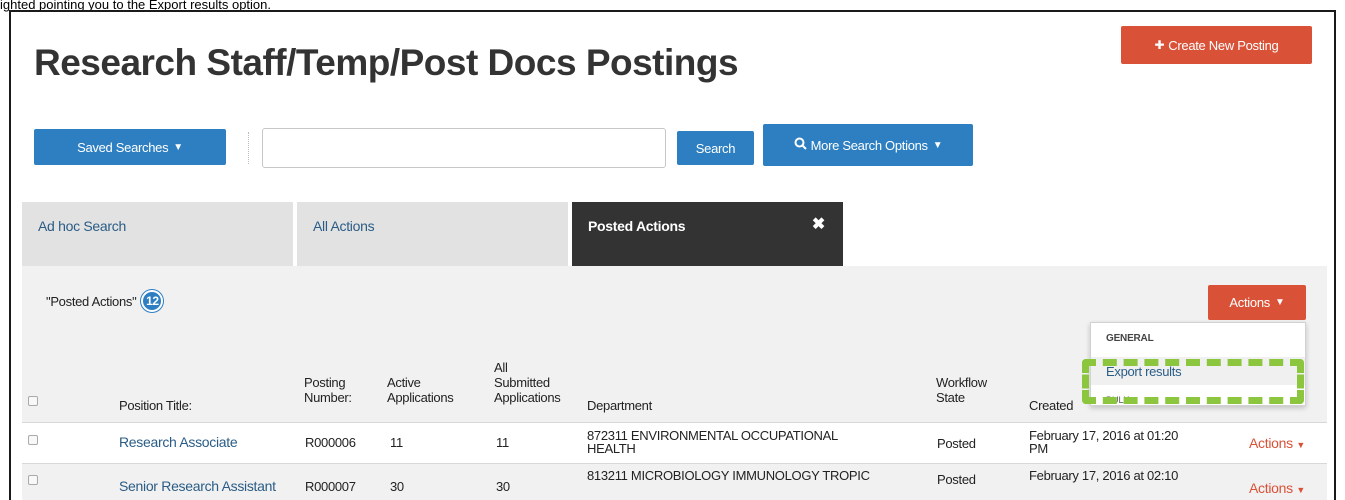  Describe the element at coordinates (344, 226) in the screenshot. I see `tab-label: All Actions` at that location.